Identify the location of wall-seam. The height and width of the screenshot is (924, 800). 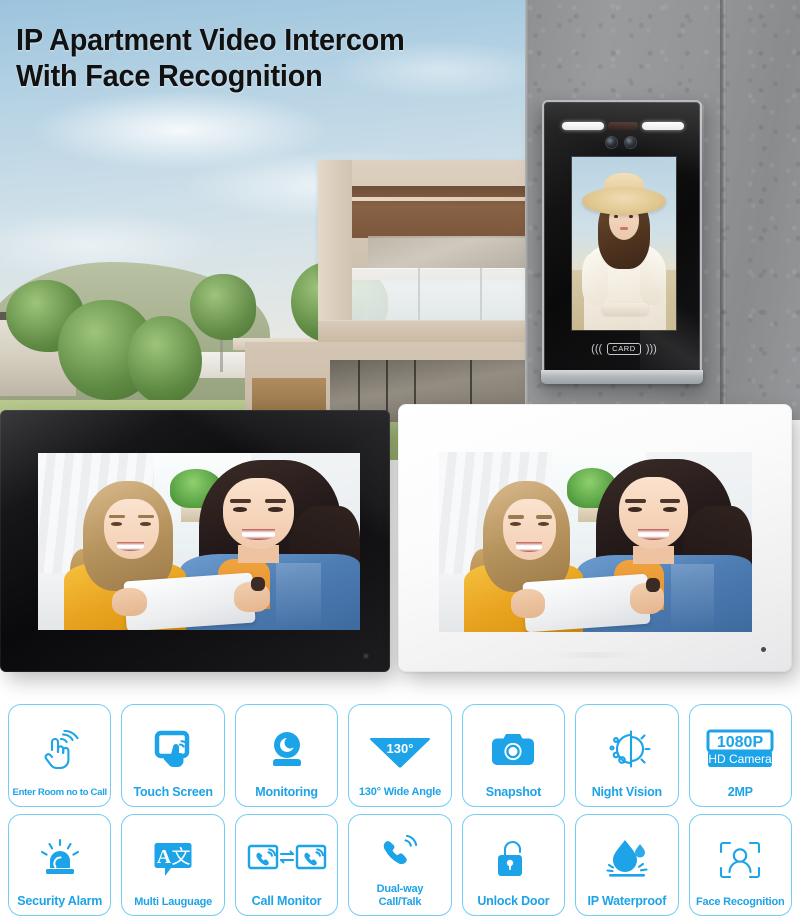
(723, 210).